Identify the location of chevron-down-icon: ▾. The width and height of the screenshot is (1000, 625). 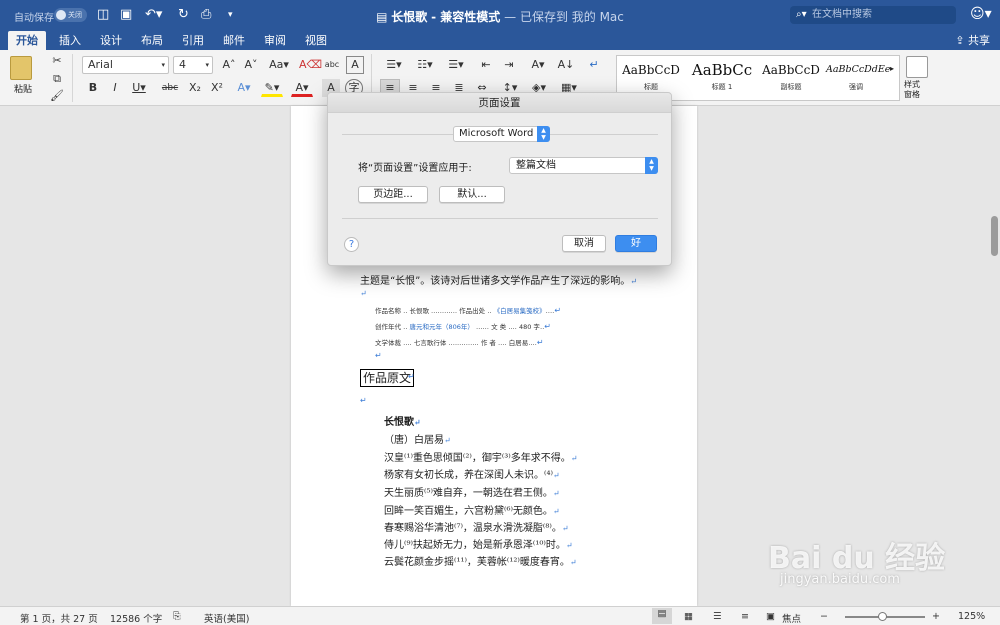
(163, 65).